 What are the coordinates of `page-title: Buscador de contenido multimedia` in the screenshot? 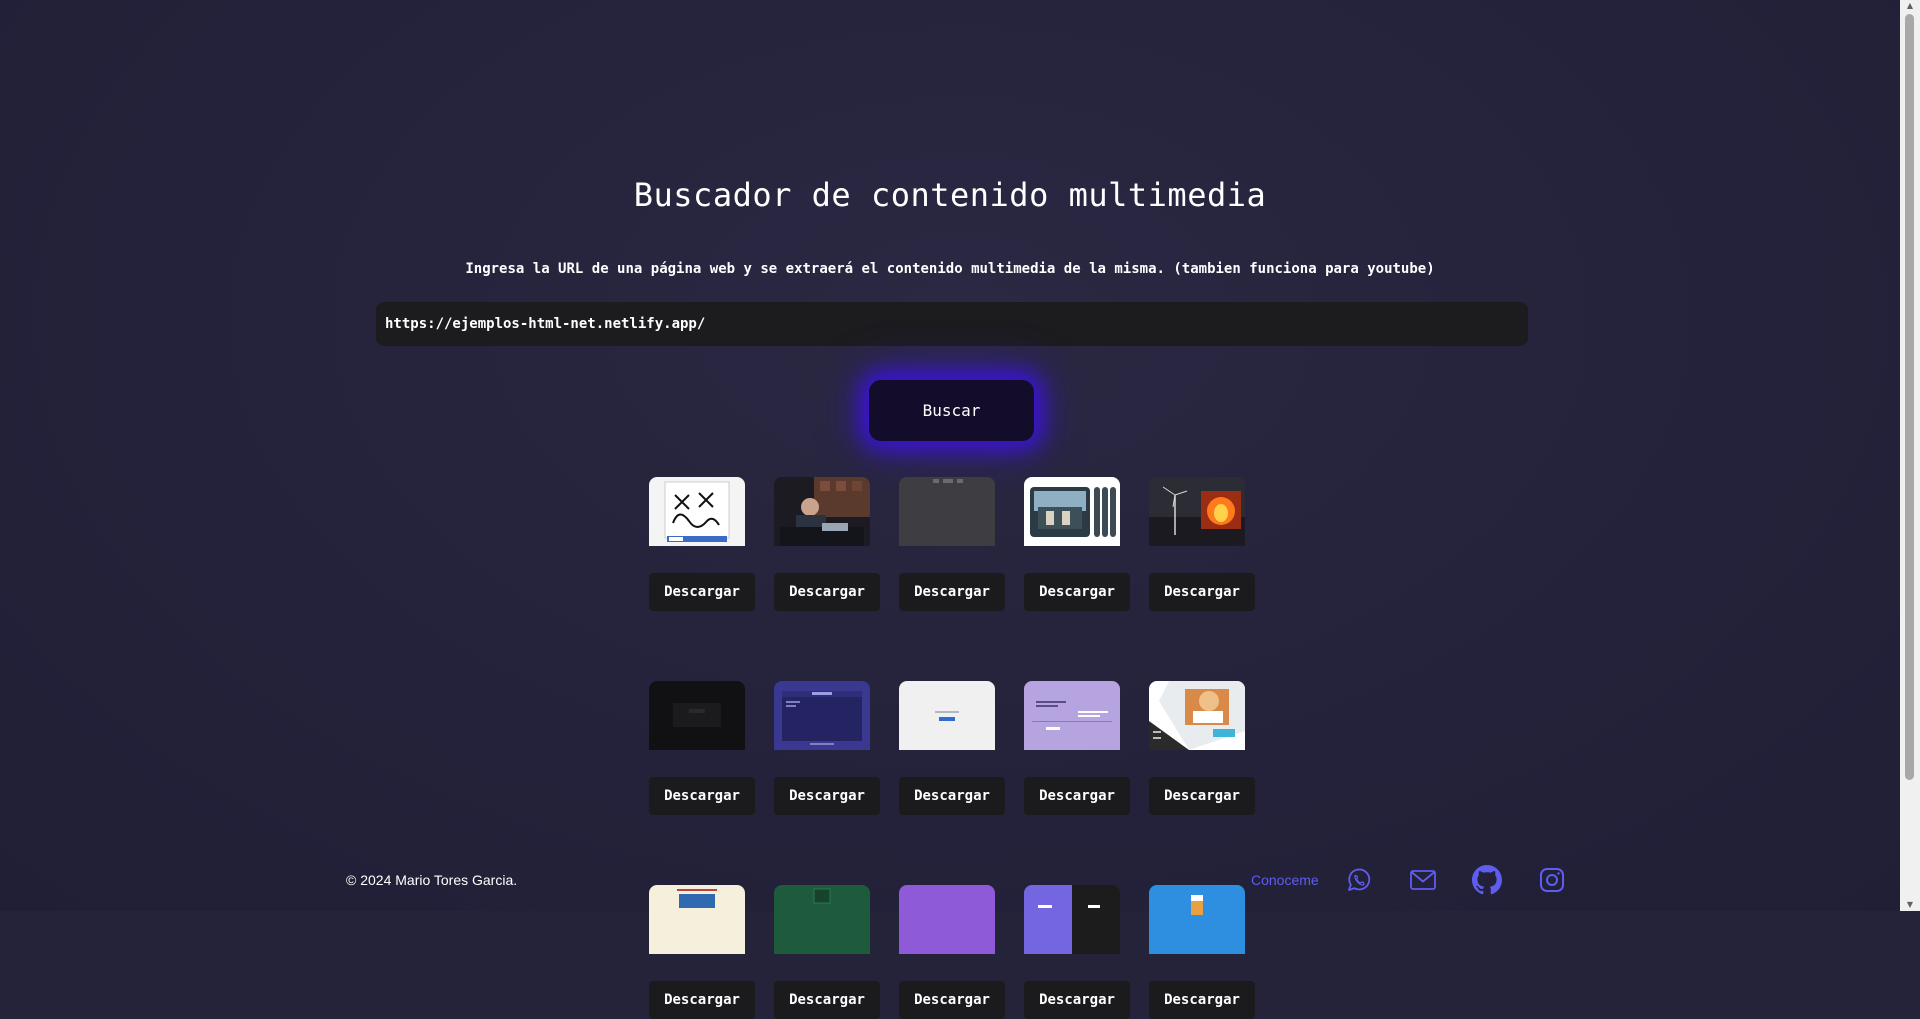 It's located at (950, 195).